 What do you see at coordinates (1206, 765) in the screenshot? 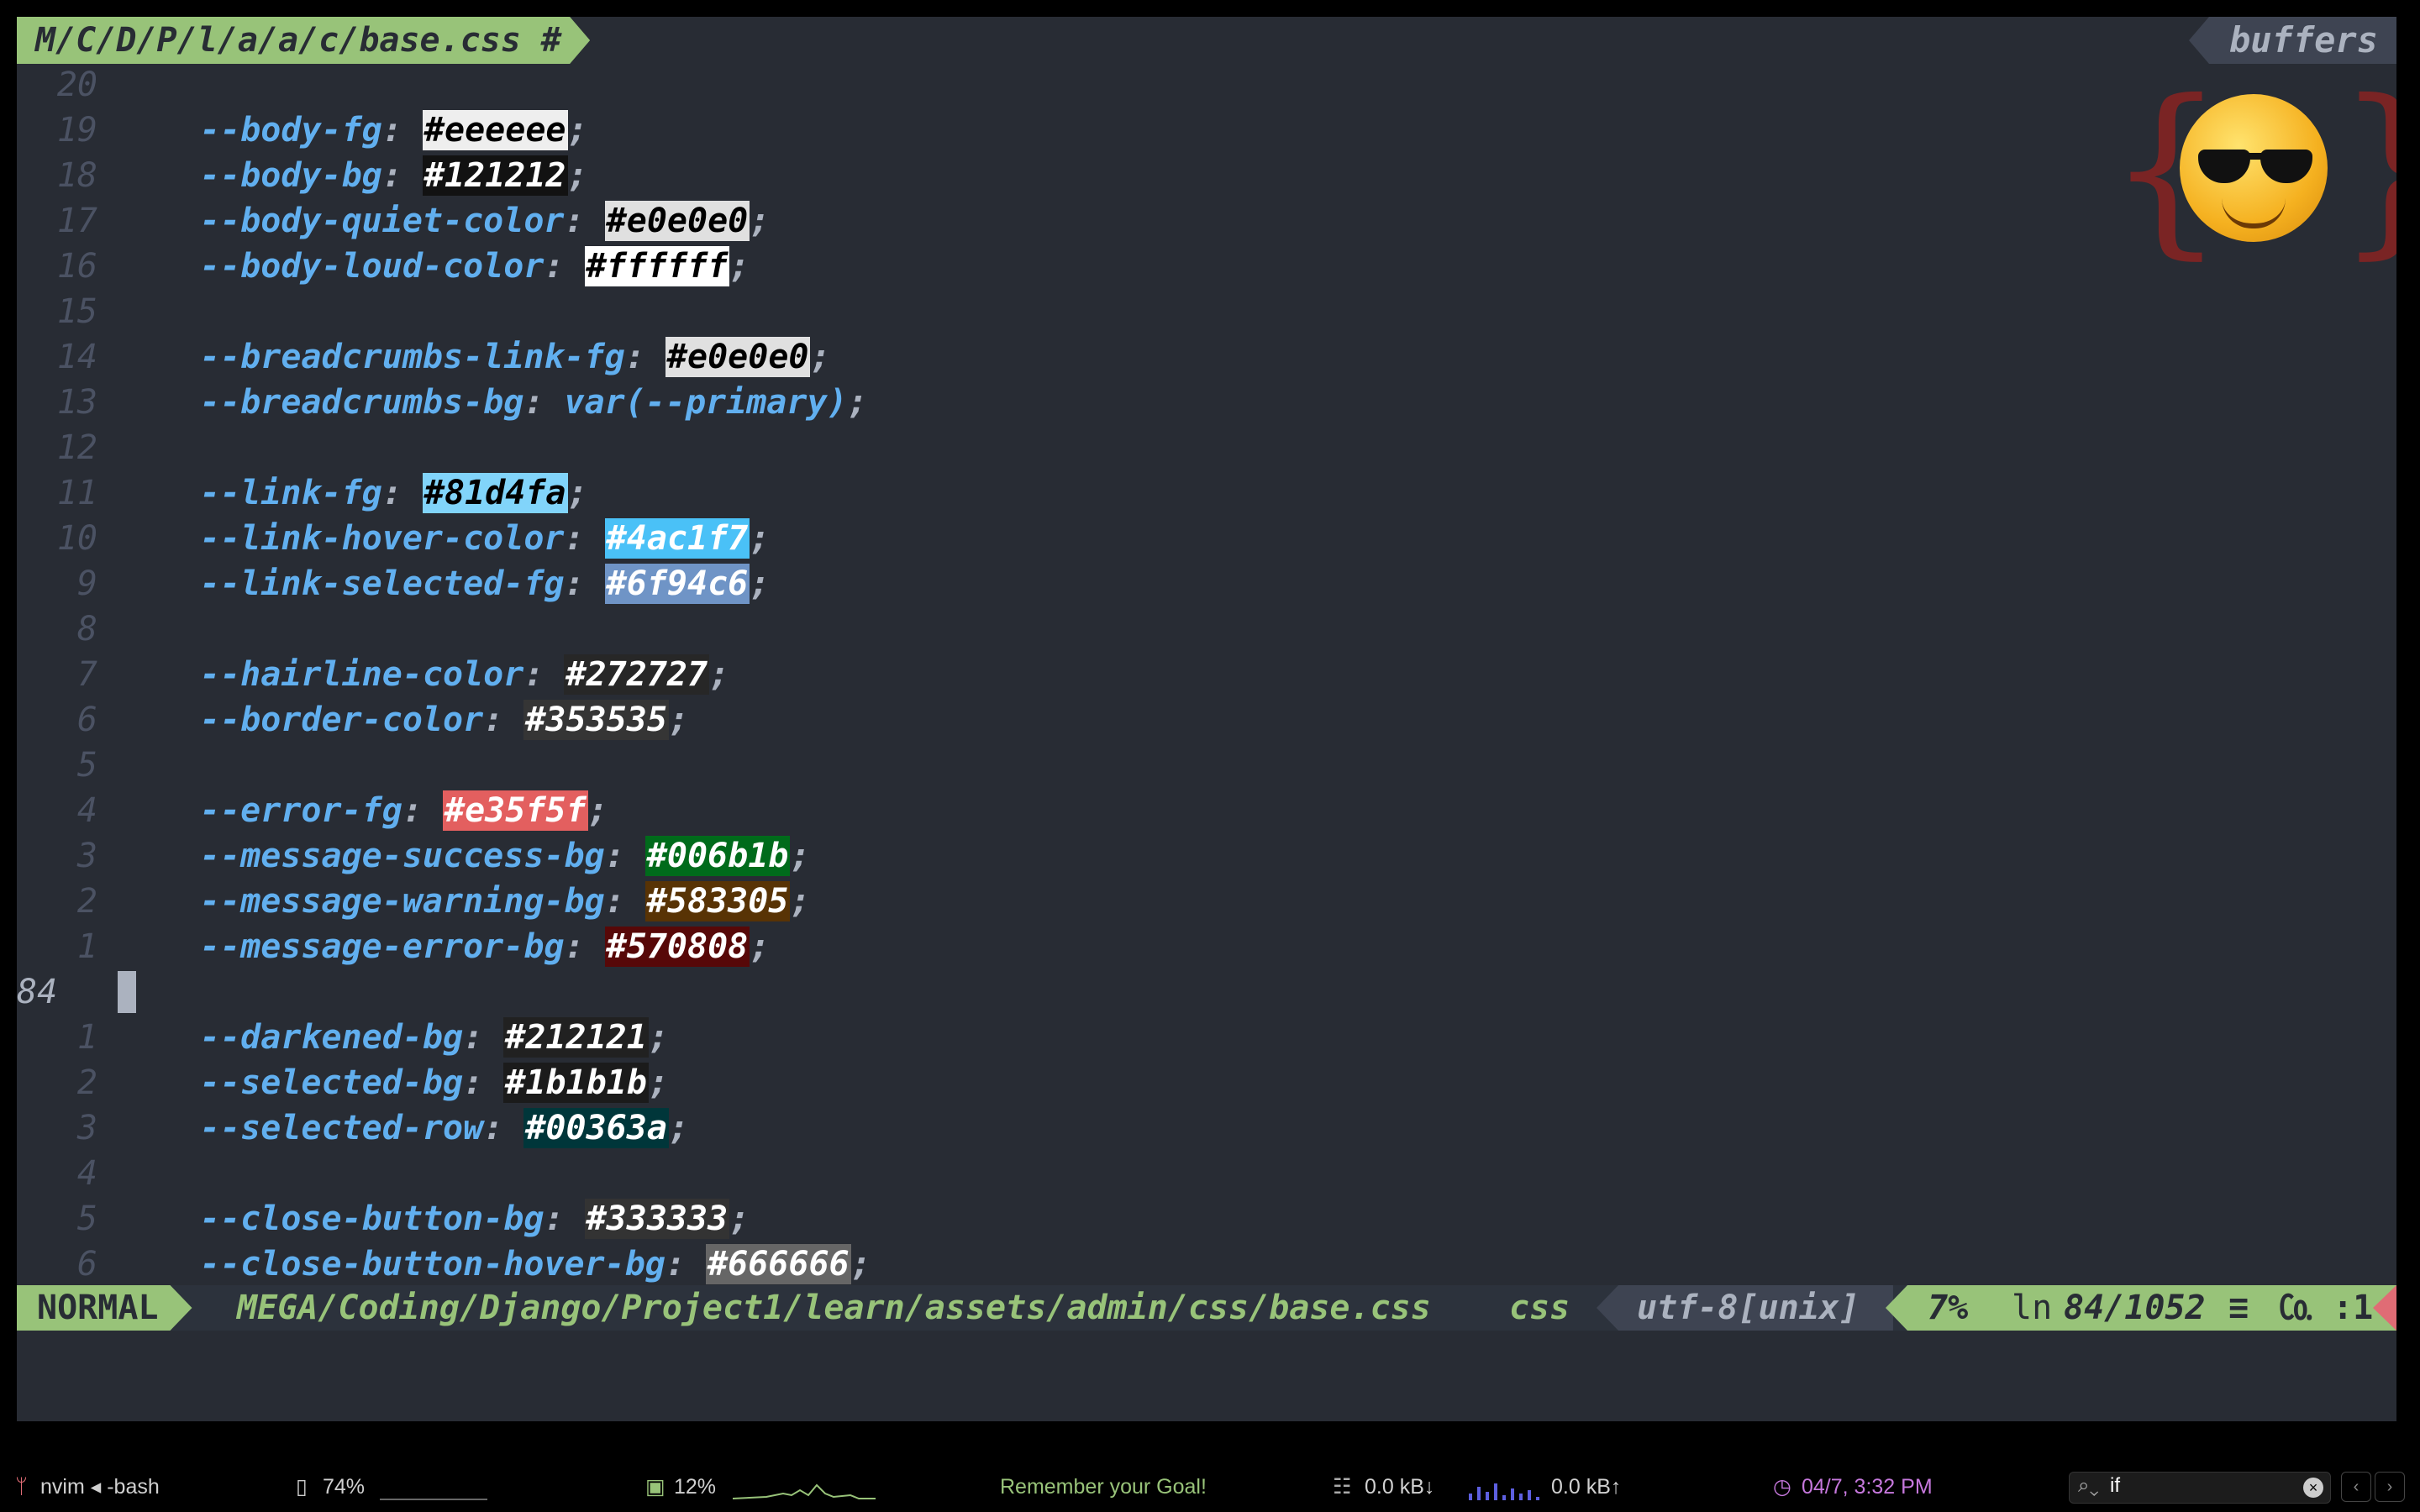
I see `code-line: 5` at bounding box center [1206, 765].